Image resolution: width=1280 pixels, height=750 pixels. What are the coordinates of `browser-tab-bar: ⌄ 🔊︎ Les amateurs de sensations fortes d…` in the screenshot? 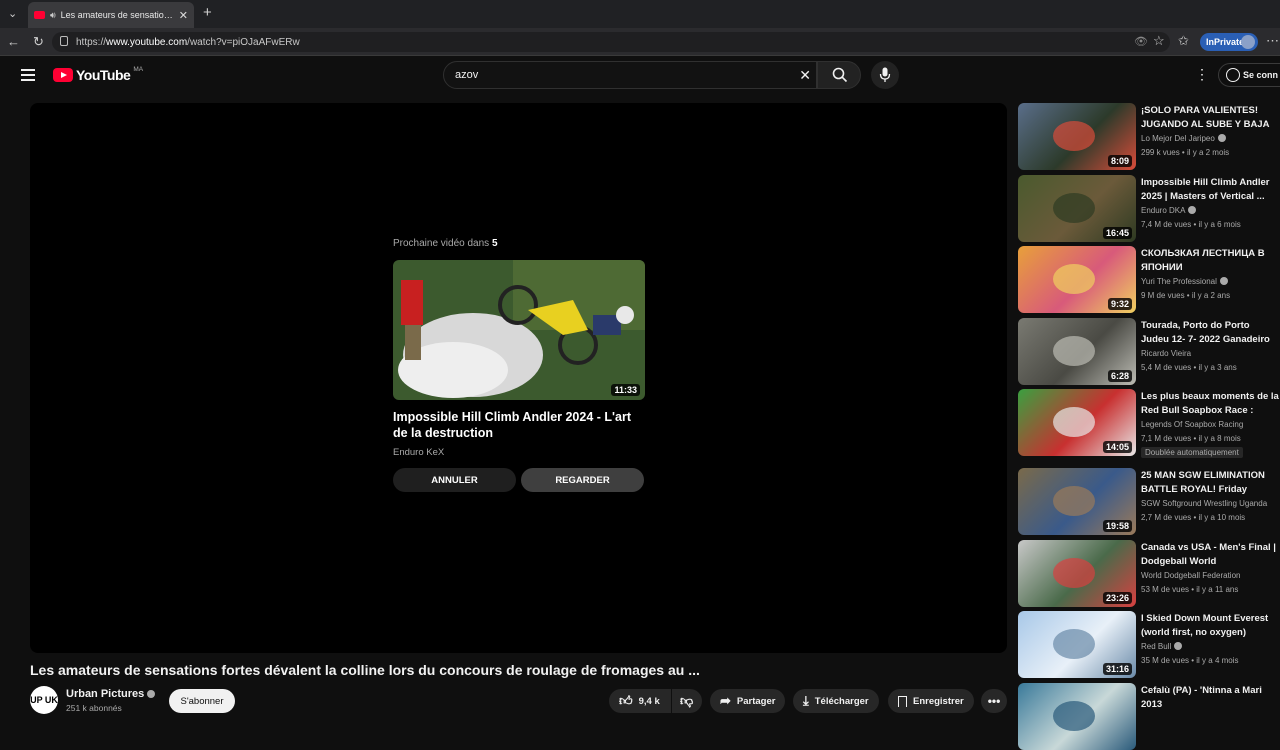 It's located at (640, 14).